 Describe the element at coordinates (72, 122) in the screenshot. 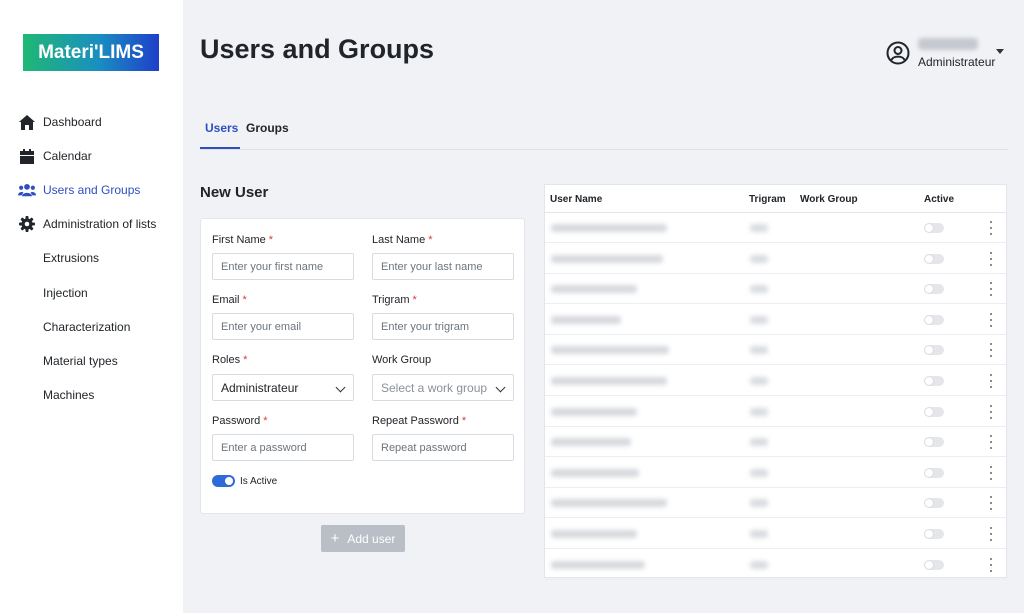

I see `sidebar-item-label: Dashboard` at that location.